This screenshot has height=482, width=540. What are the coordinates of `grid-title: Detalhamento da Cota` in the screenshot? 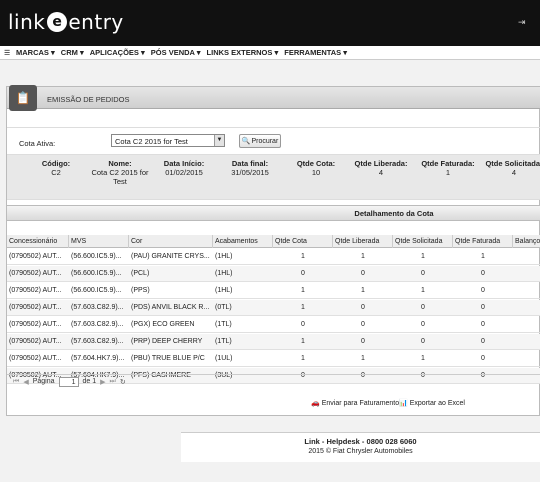 It's located at (273, 213).